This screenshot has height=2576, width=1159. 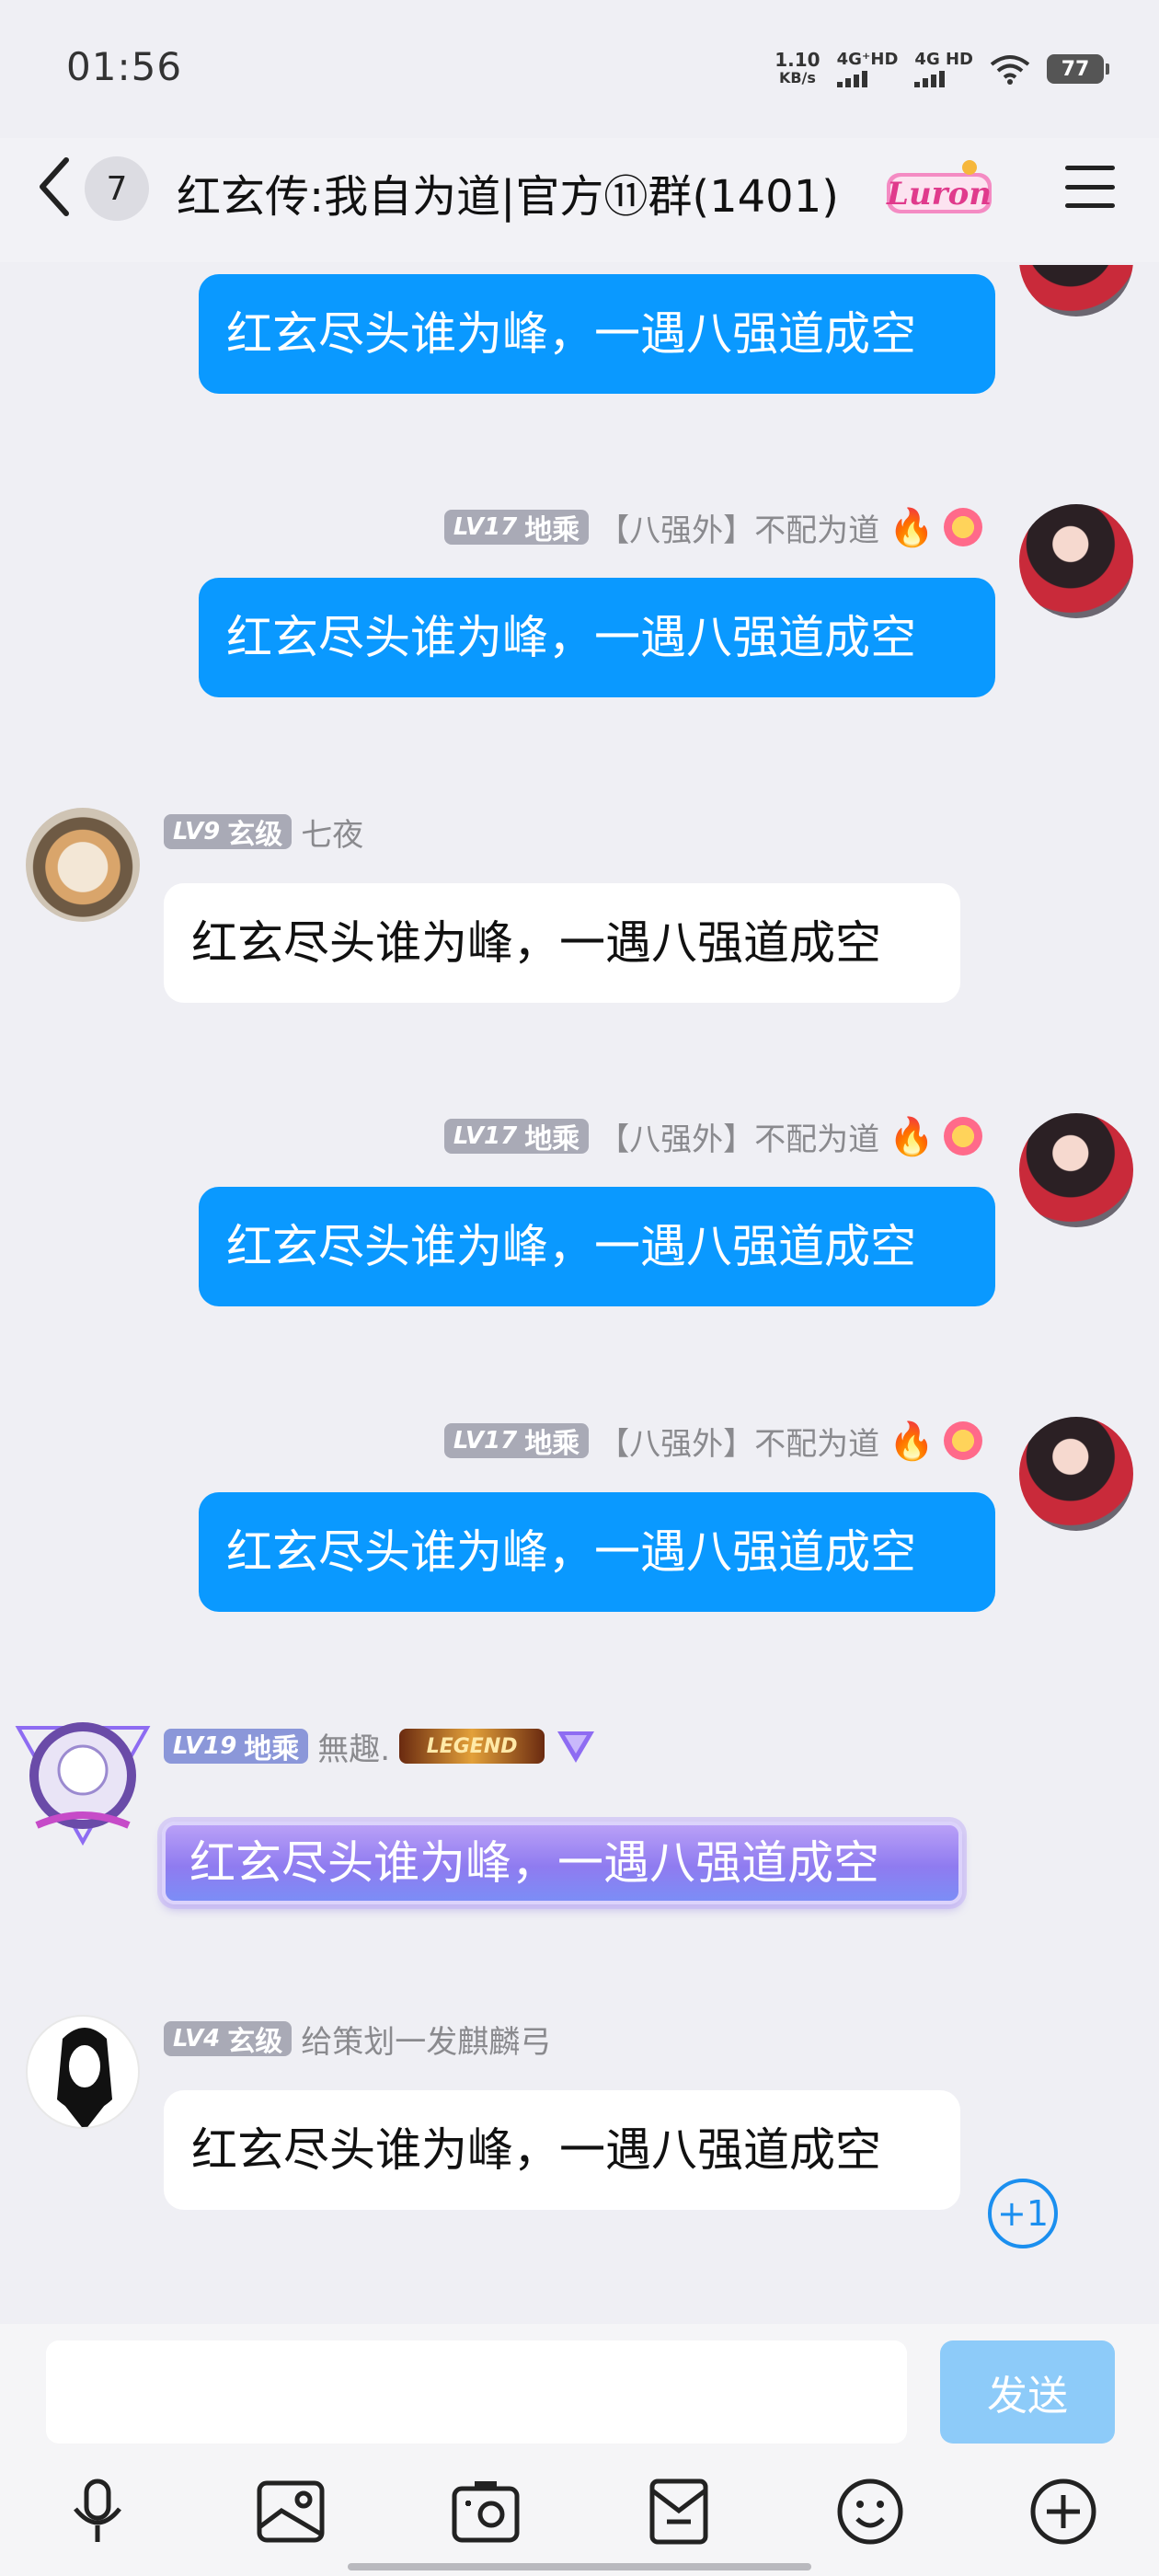 What do you see at coordinates (579, 2566) in the screenshot?
I see `home-indicator` at bounding box center [579, 2566].